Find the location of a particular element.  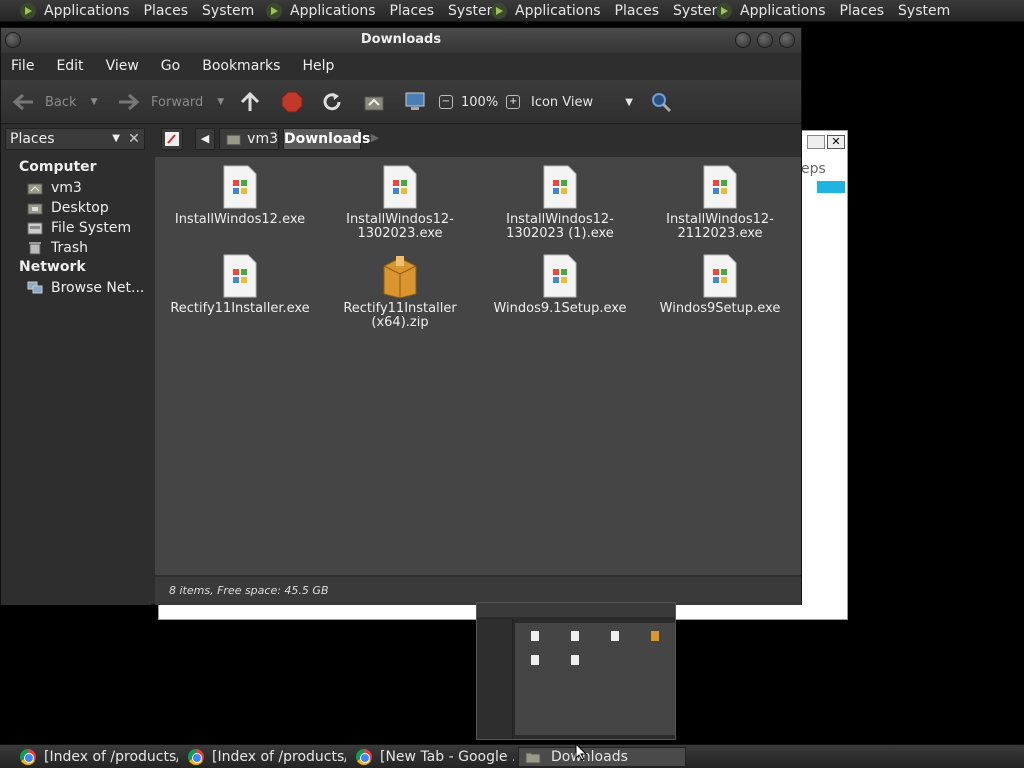

pencil-icon is located at coordinates (172, 139).